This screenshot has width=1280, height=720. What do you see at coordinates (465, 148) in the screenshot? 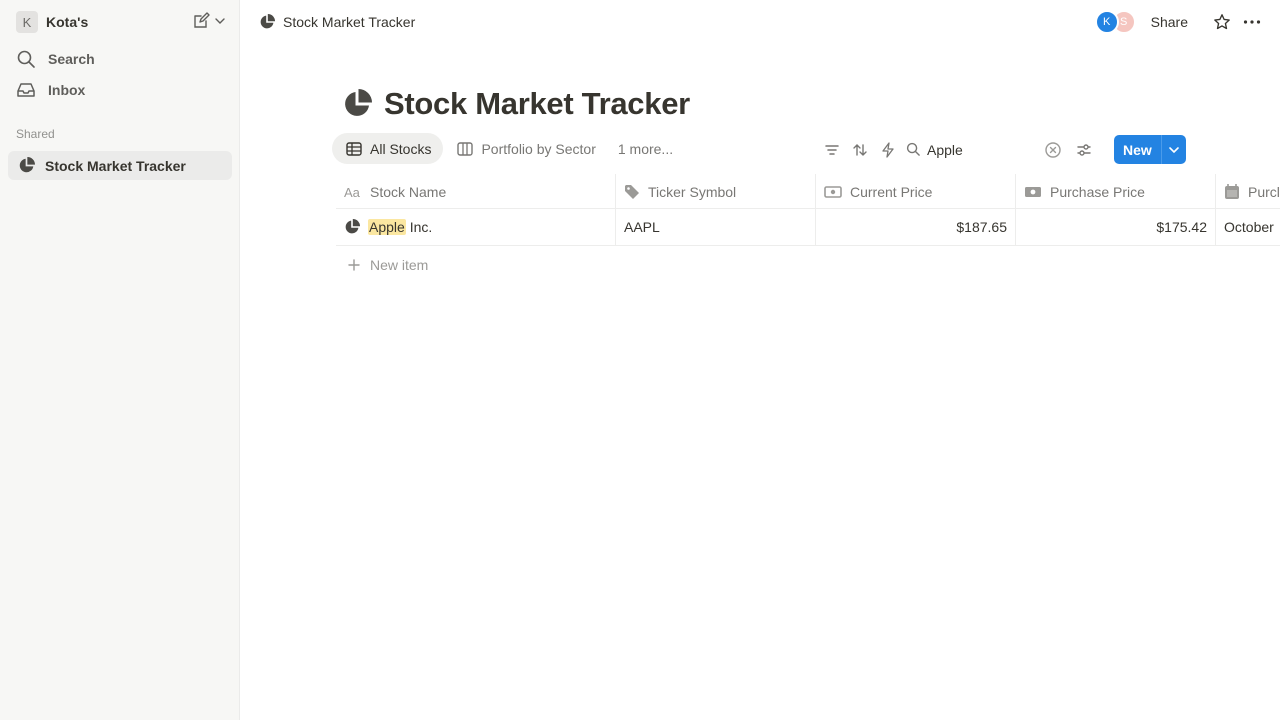
I see `board-icon` at bounding box center [465, 148].